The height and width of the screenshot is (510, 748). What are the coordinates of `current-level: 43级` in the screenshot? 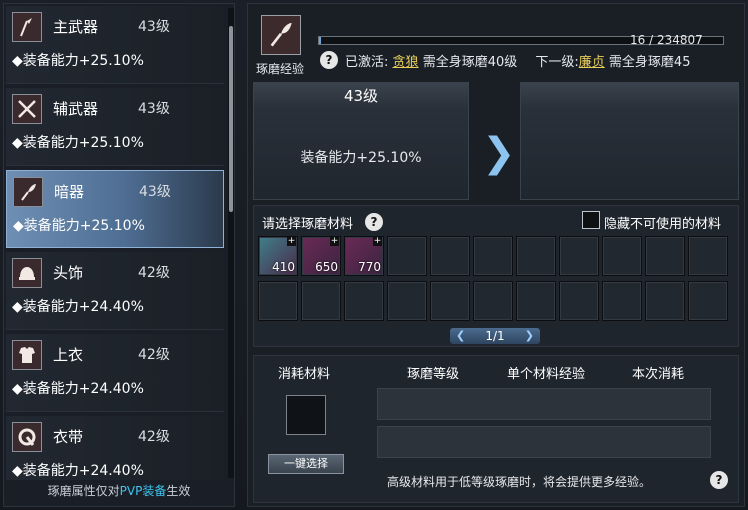 It's located at (361, 96).